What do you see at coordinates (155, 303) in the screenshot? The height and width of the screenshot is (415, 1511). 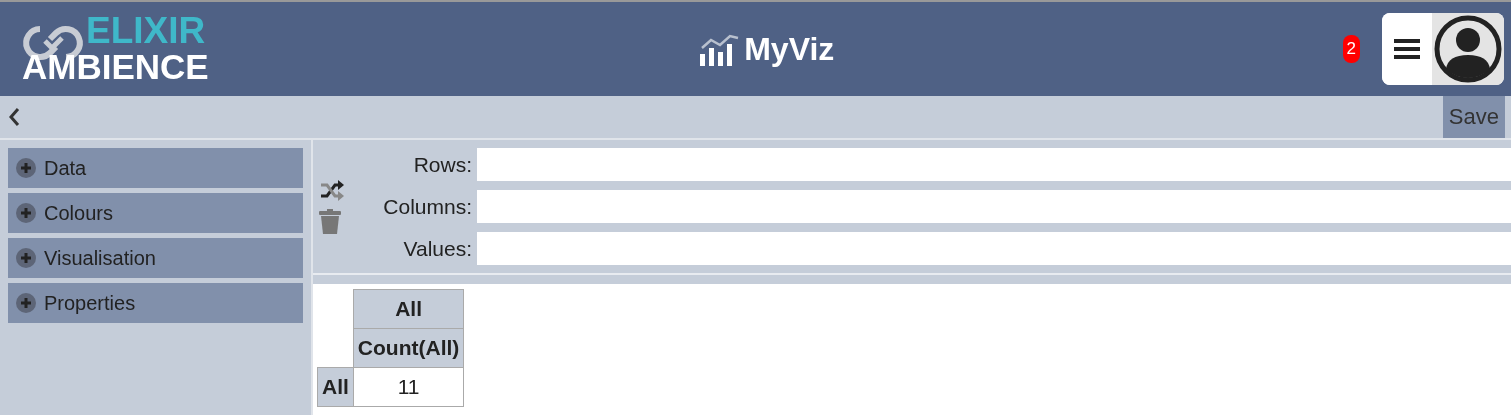 I see `accordion-header: Properties` at bounding box center [155, 303].